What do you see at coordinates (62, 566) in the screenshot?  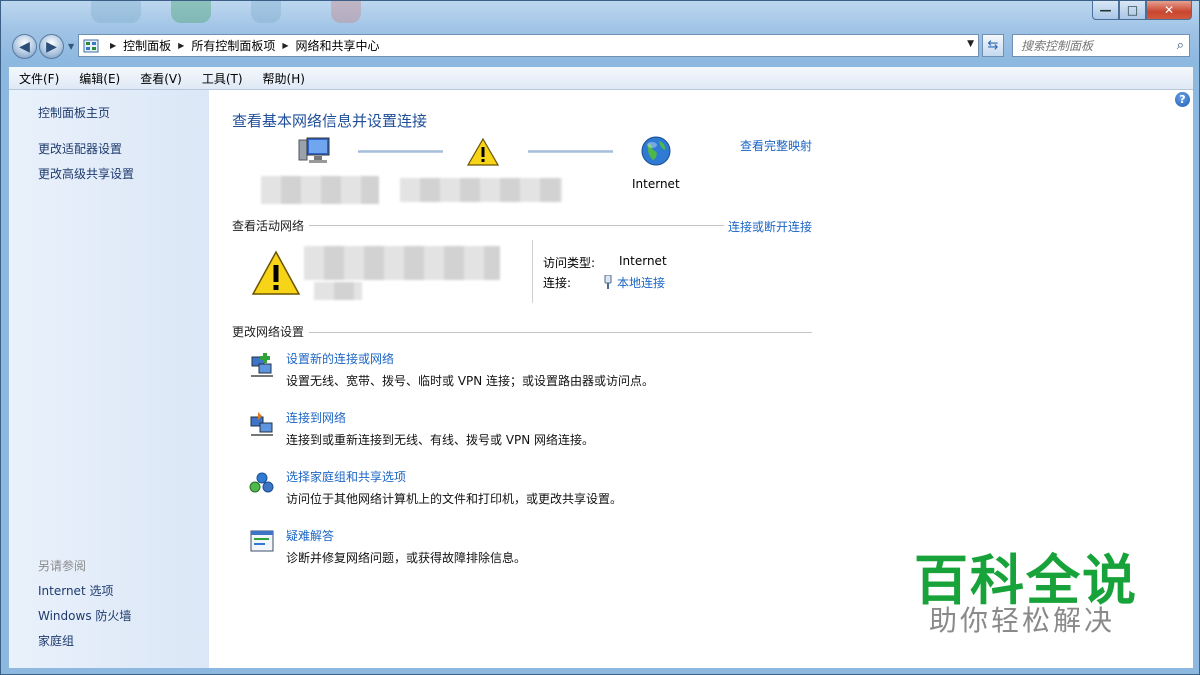 I see `see-also-title: 另请参阅` at bounding box center [62, 566].